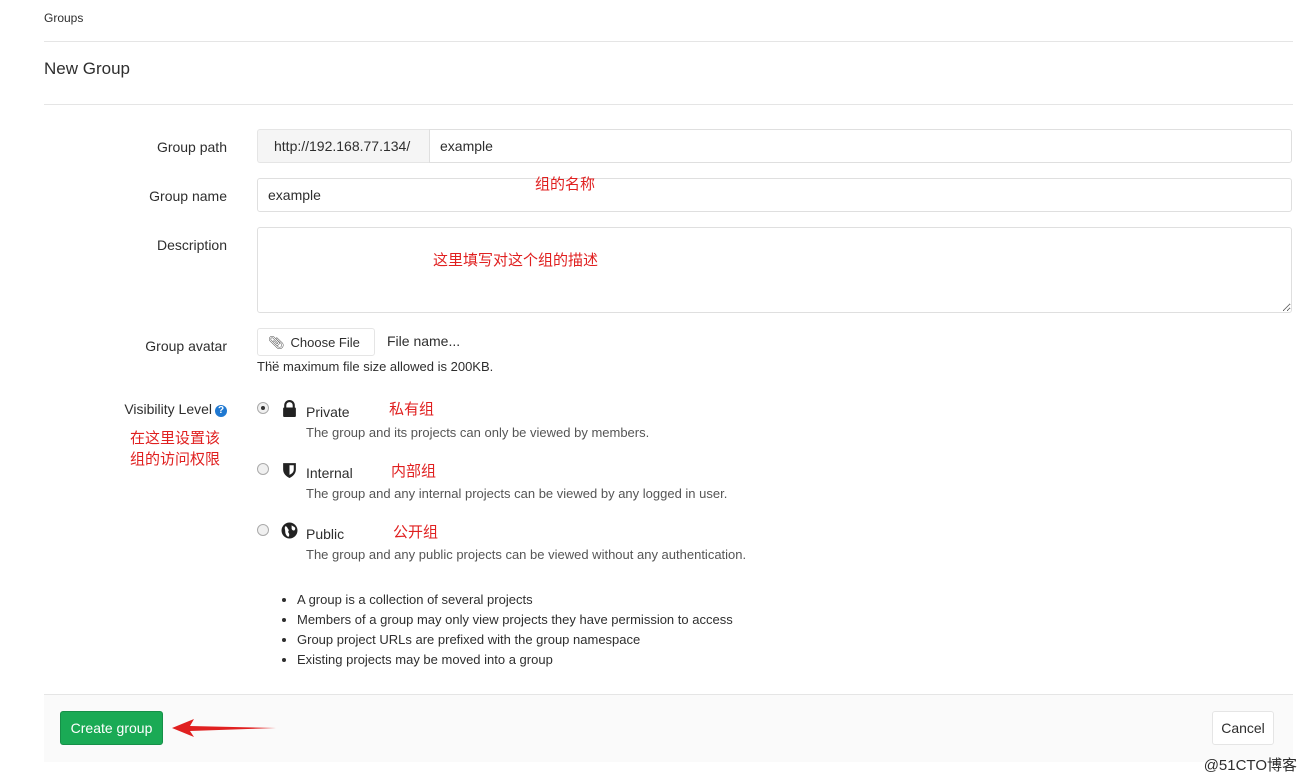 The width and height of the screenshot is (1303, 783). What do you see at coordinates (188, 196) in the screenshot?
I see `group-name-label: Group name` at bounding box center [188, 196].